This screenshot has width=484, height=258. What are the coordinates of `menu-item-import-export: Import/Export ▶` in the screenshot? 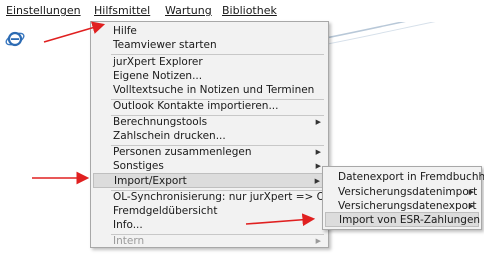 It's located at (209, 180).